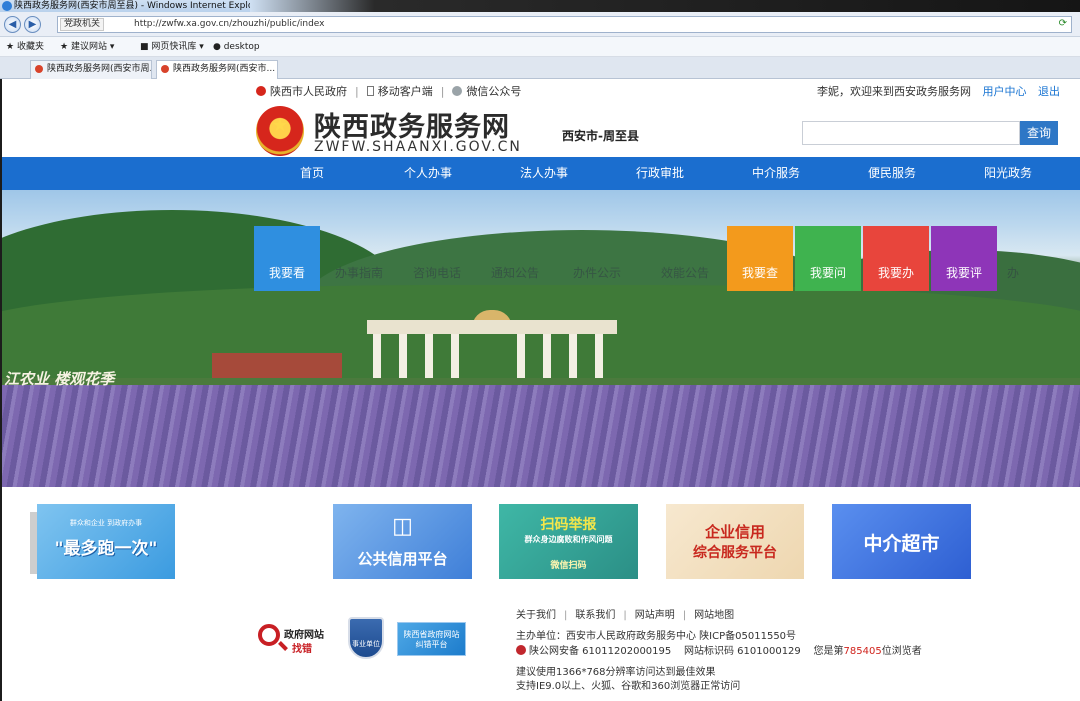  What do you see at coordinates (521, 650) in the screenshot?
I see `police-badge-icon` at bounding box center [521, 650].